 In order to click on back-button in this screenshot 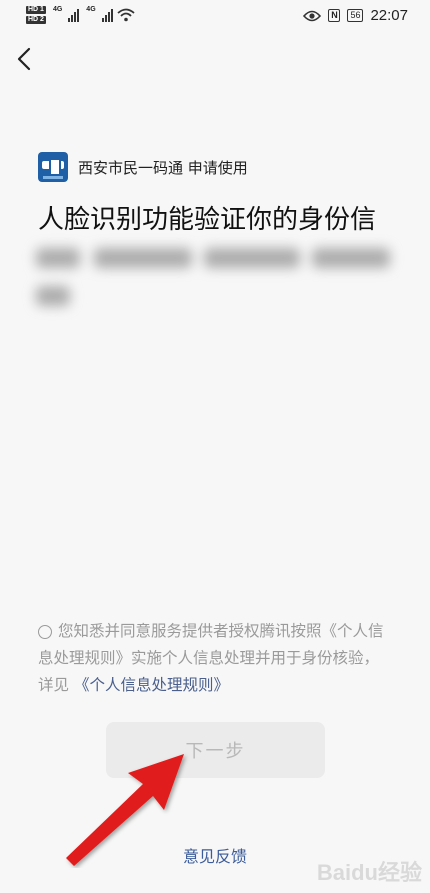, I will do `click(26, 59)`.